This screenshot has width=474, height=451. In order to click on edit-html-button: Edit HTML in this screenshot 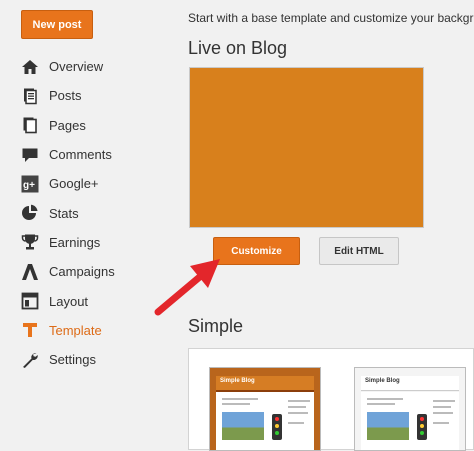, I will do `click(359, 251)`.